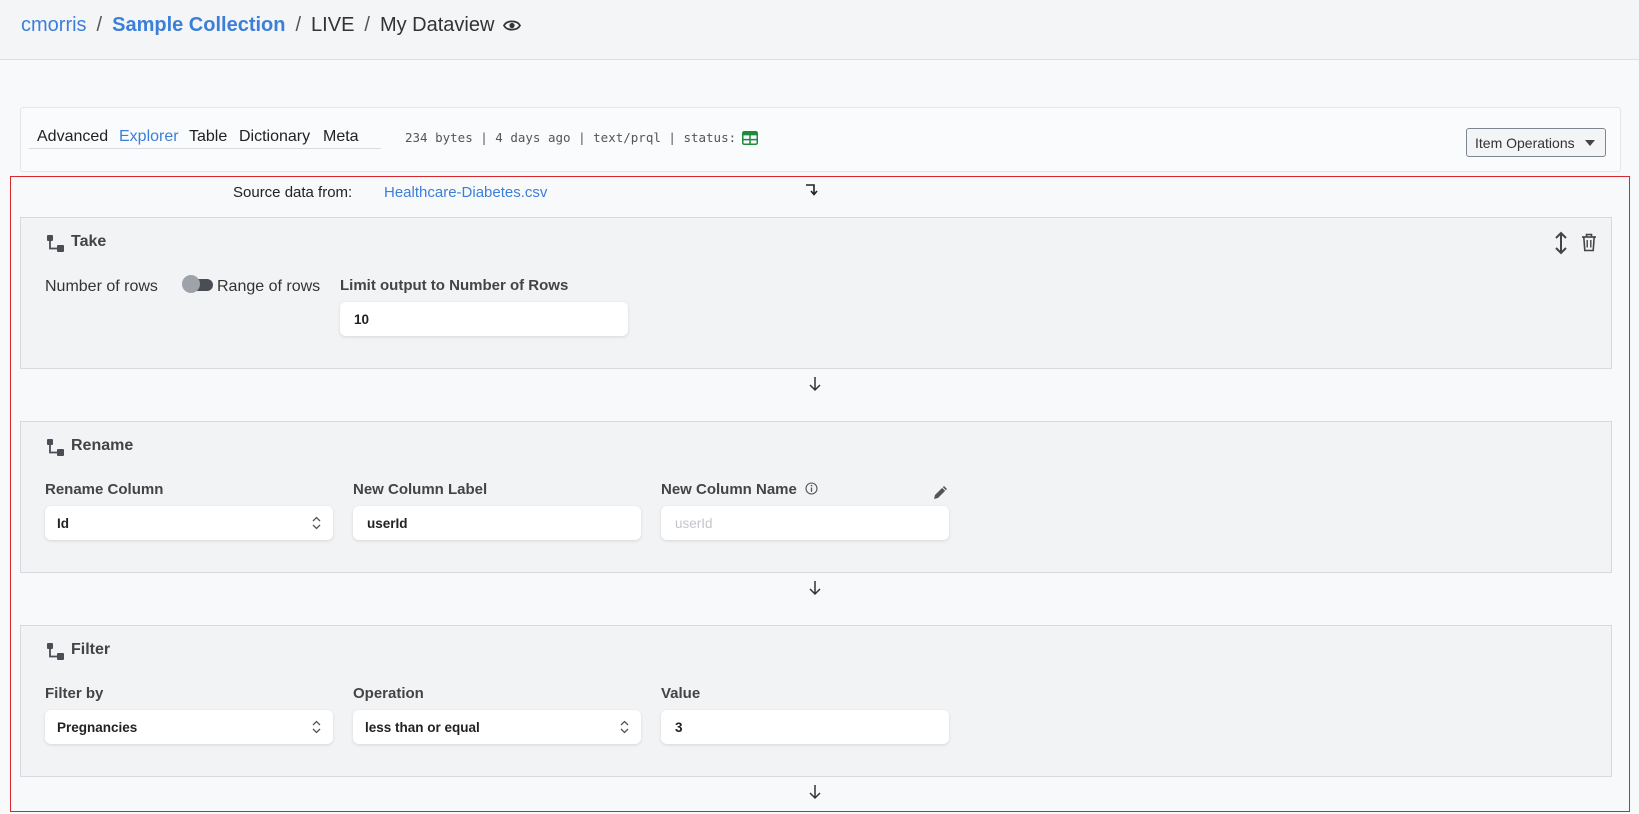 The width and height of the screenshot is (1639, 814). I want to click on caret-down-icon, so click(1590, 142).